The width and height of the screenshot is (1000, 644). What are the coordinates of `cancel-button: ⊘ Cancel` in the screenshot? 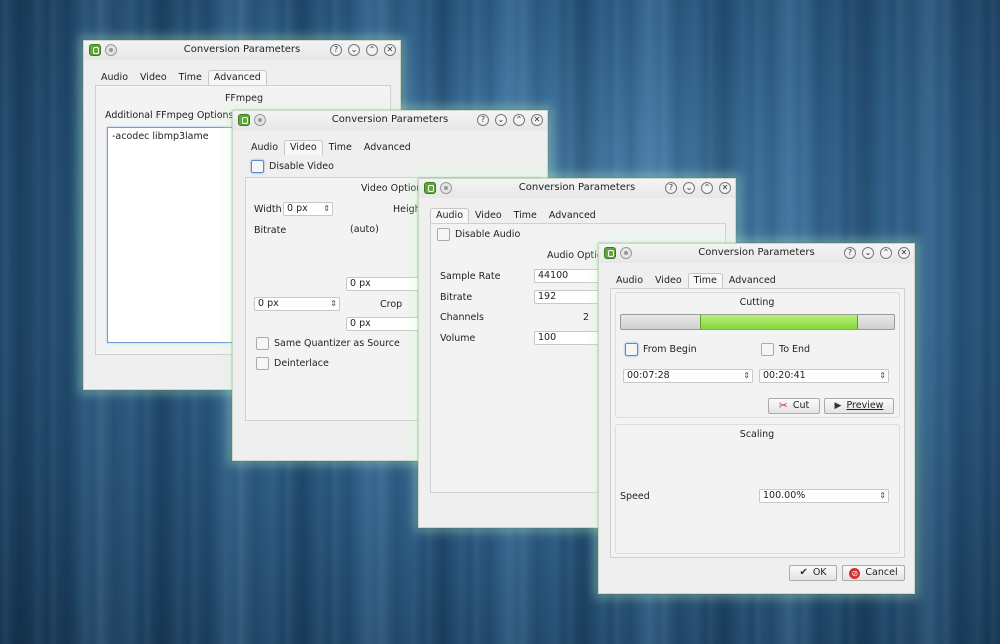 It's located at (873, 573).